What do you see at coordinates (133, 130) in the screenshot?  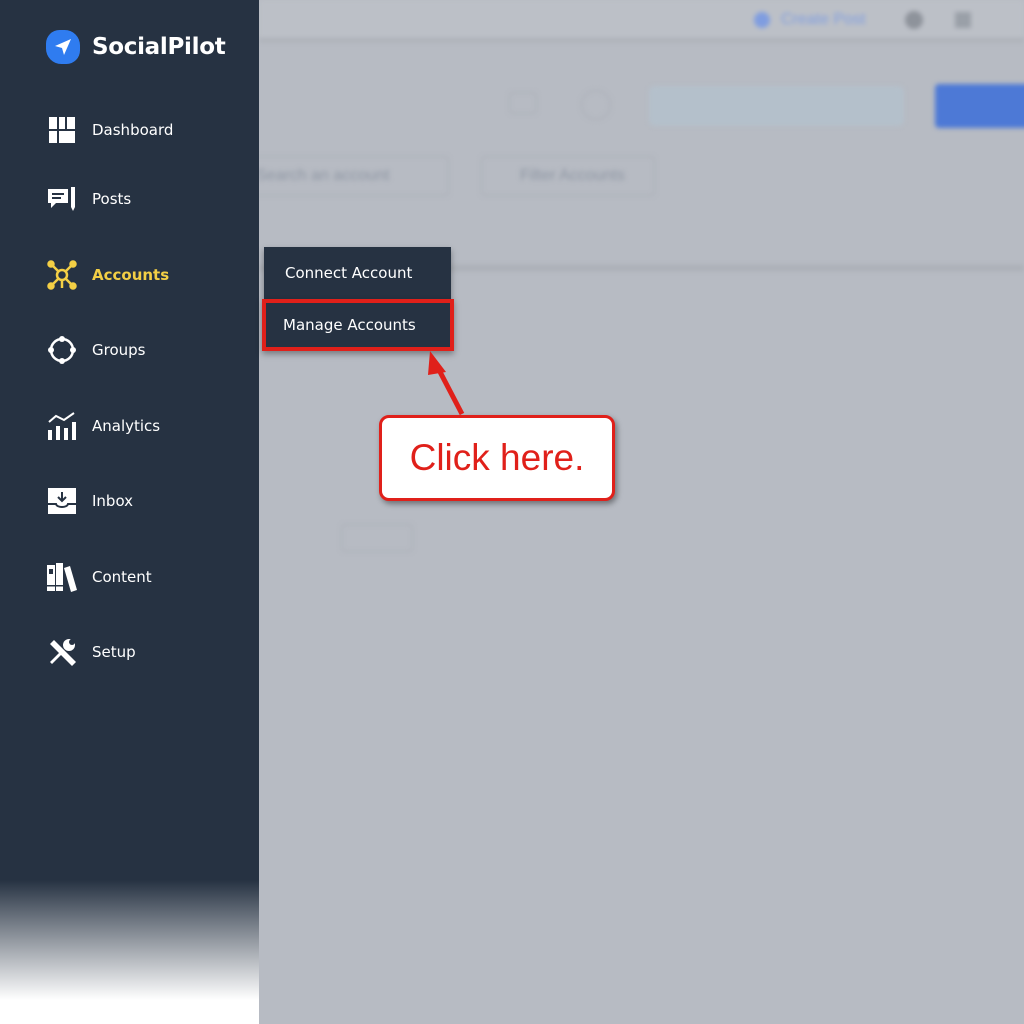 I see `sidebar-item-label: Dashboard` at bounding box center [133, 130].